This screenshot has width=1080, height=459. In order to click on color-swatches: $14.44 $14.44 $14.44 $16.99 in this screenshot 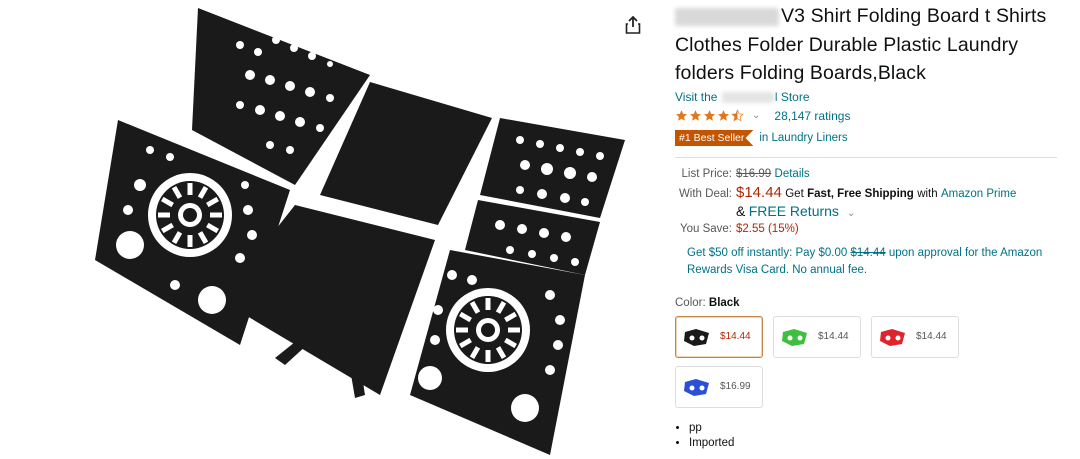, I will do `click(825, 361)`.